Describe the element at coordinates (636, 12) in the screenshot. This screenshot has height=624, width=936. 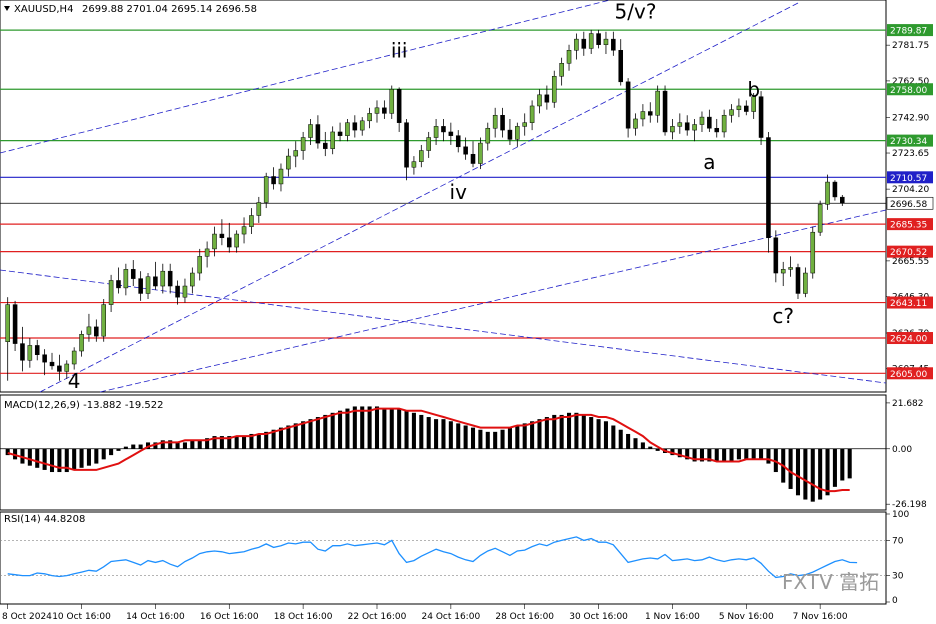
I see `wave-label-1: 5/v?` at that location.